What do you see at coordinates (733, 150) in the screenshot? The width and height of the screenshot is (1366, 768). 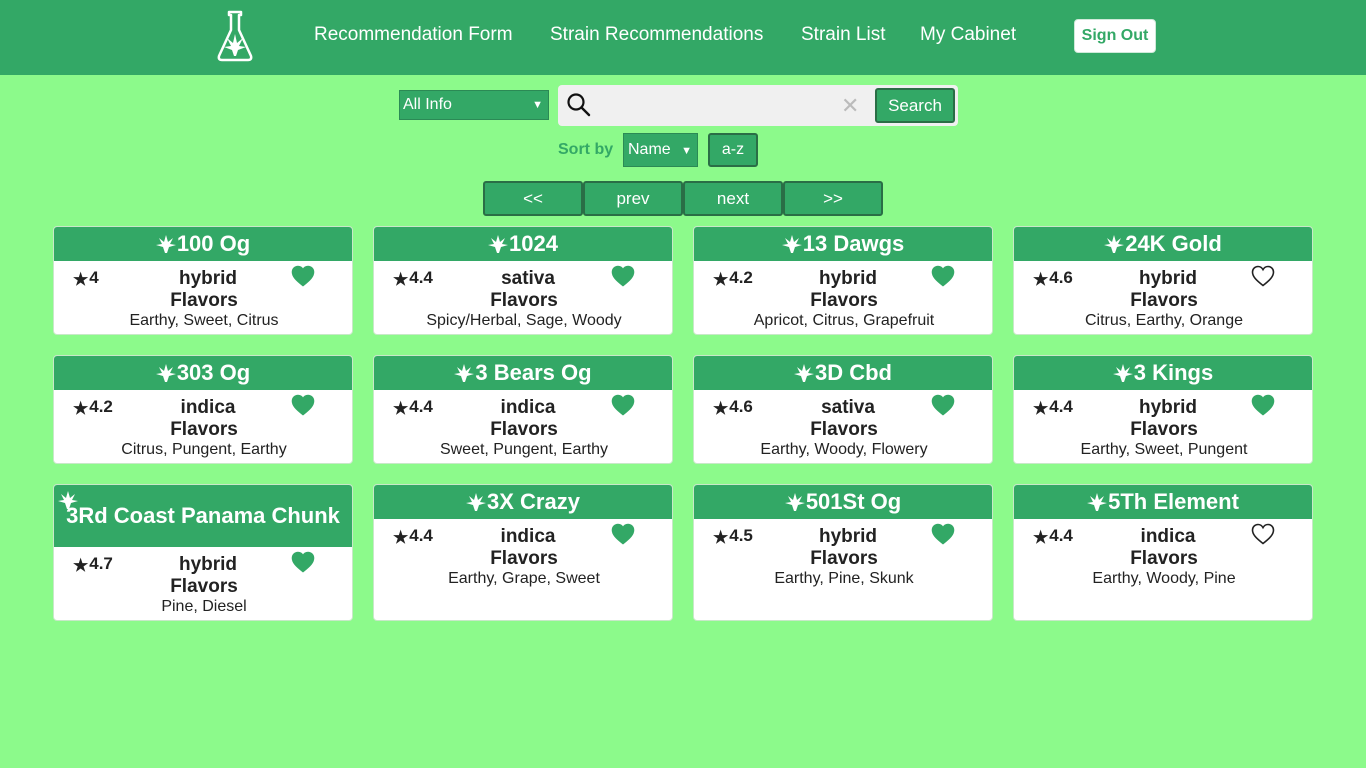 I see `sort-order-button: a-z` at bounding box center [733, 150].